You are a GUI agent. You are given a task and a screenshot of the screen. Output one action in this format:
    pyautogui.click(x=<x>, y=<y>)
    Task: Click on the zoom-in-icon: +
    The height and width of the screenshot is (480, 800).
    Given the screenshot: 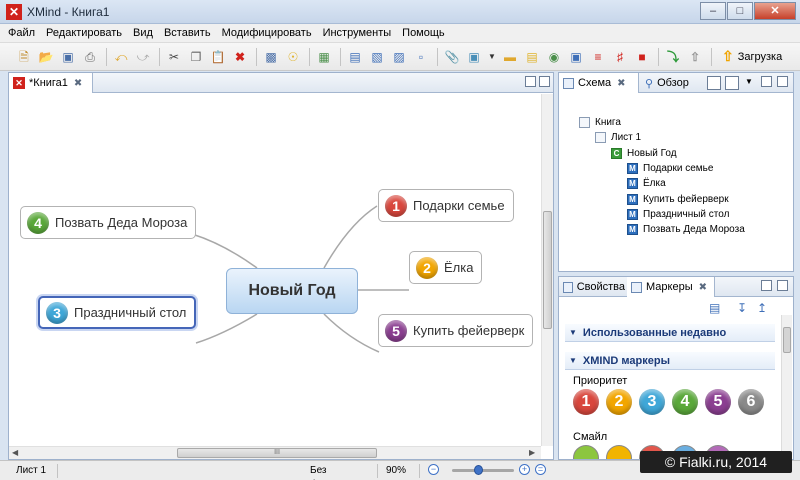 What is the action you would take?
    pyautogui.click(x=524, y=469)
    